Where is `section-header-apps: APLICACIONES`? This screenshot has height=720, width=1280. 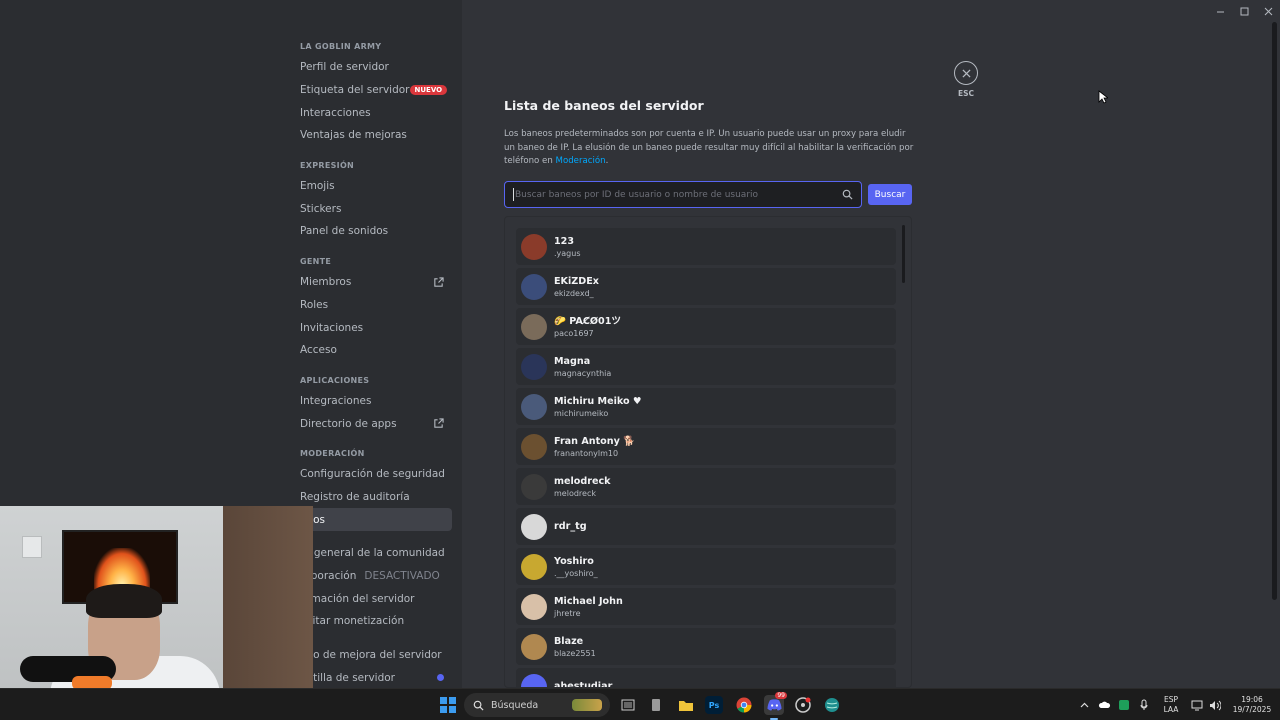 section-header-apps: APLICACIONES is located at coordinates (335, 380).